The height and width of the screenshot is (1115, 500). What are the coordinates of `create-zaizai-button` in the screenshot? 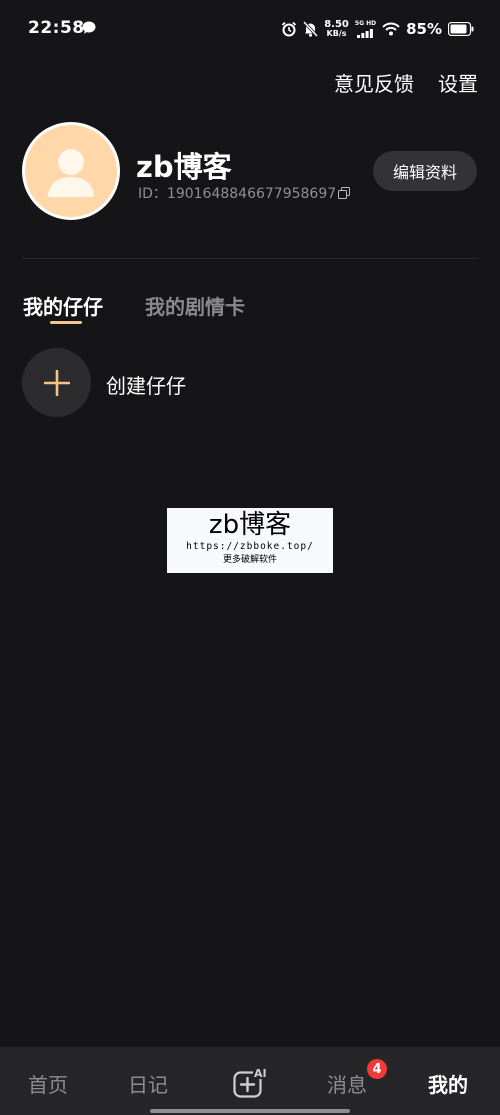 It's located at (56, 382).